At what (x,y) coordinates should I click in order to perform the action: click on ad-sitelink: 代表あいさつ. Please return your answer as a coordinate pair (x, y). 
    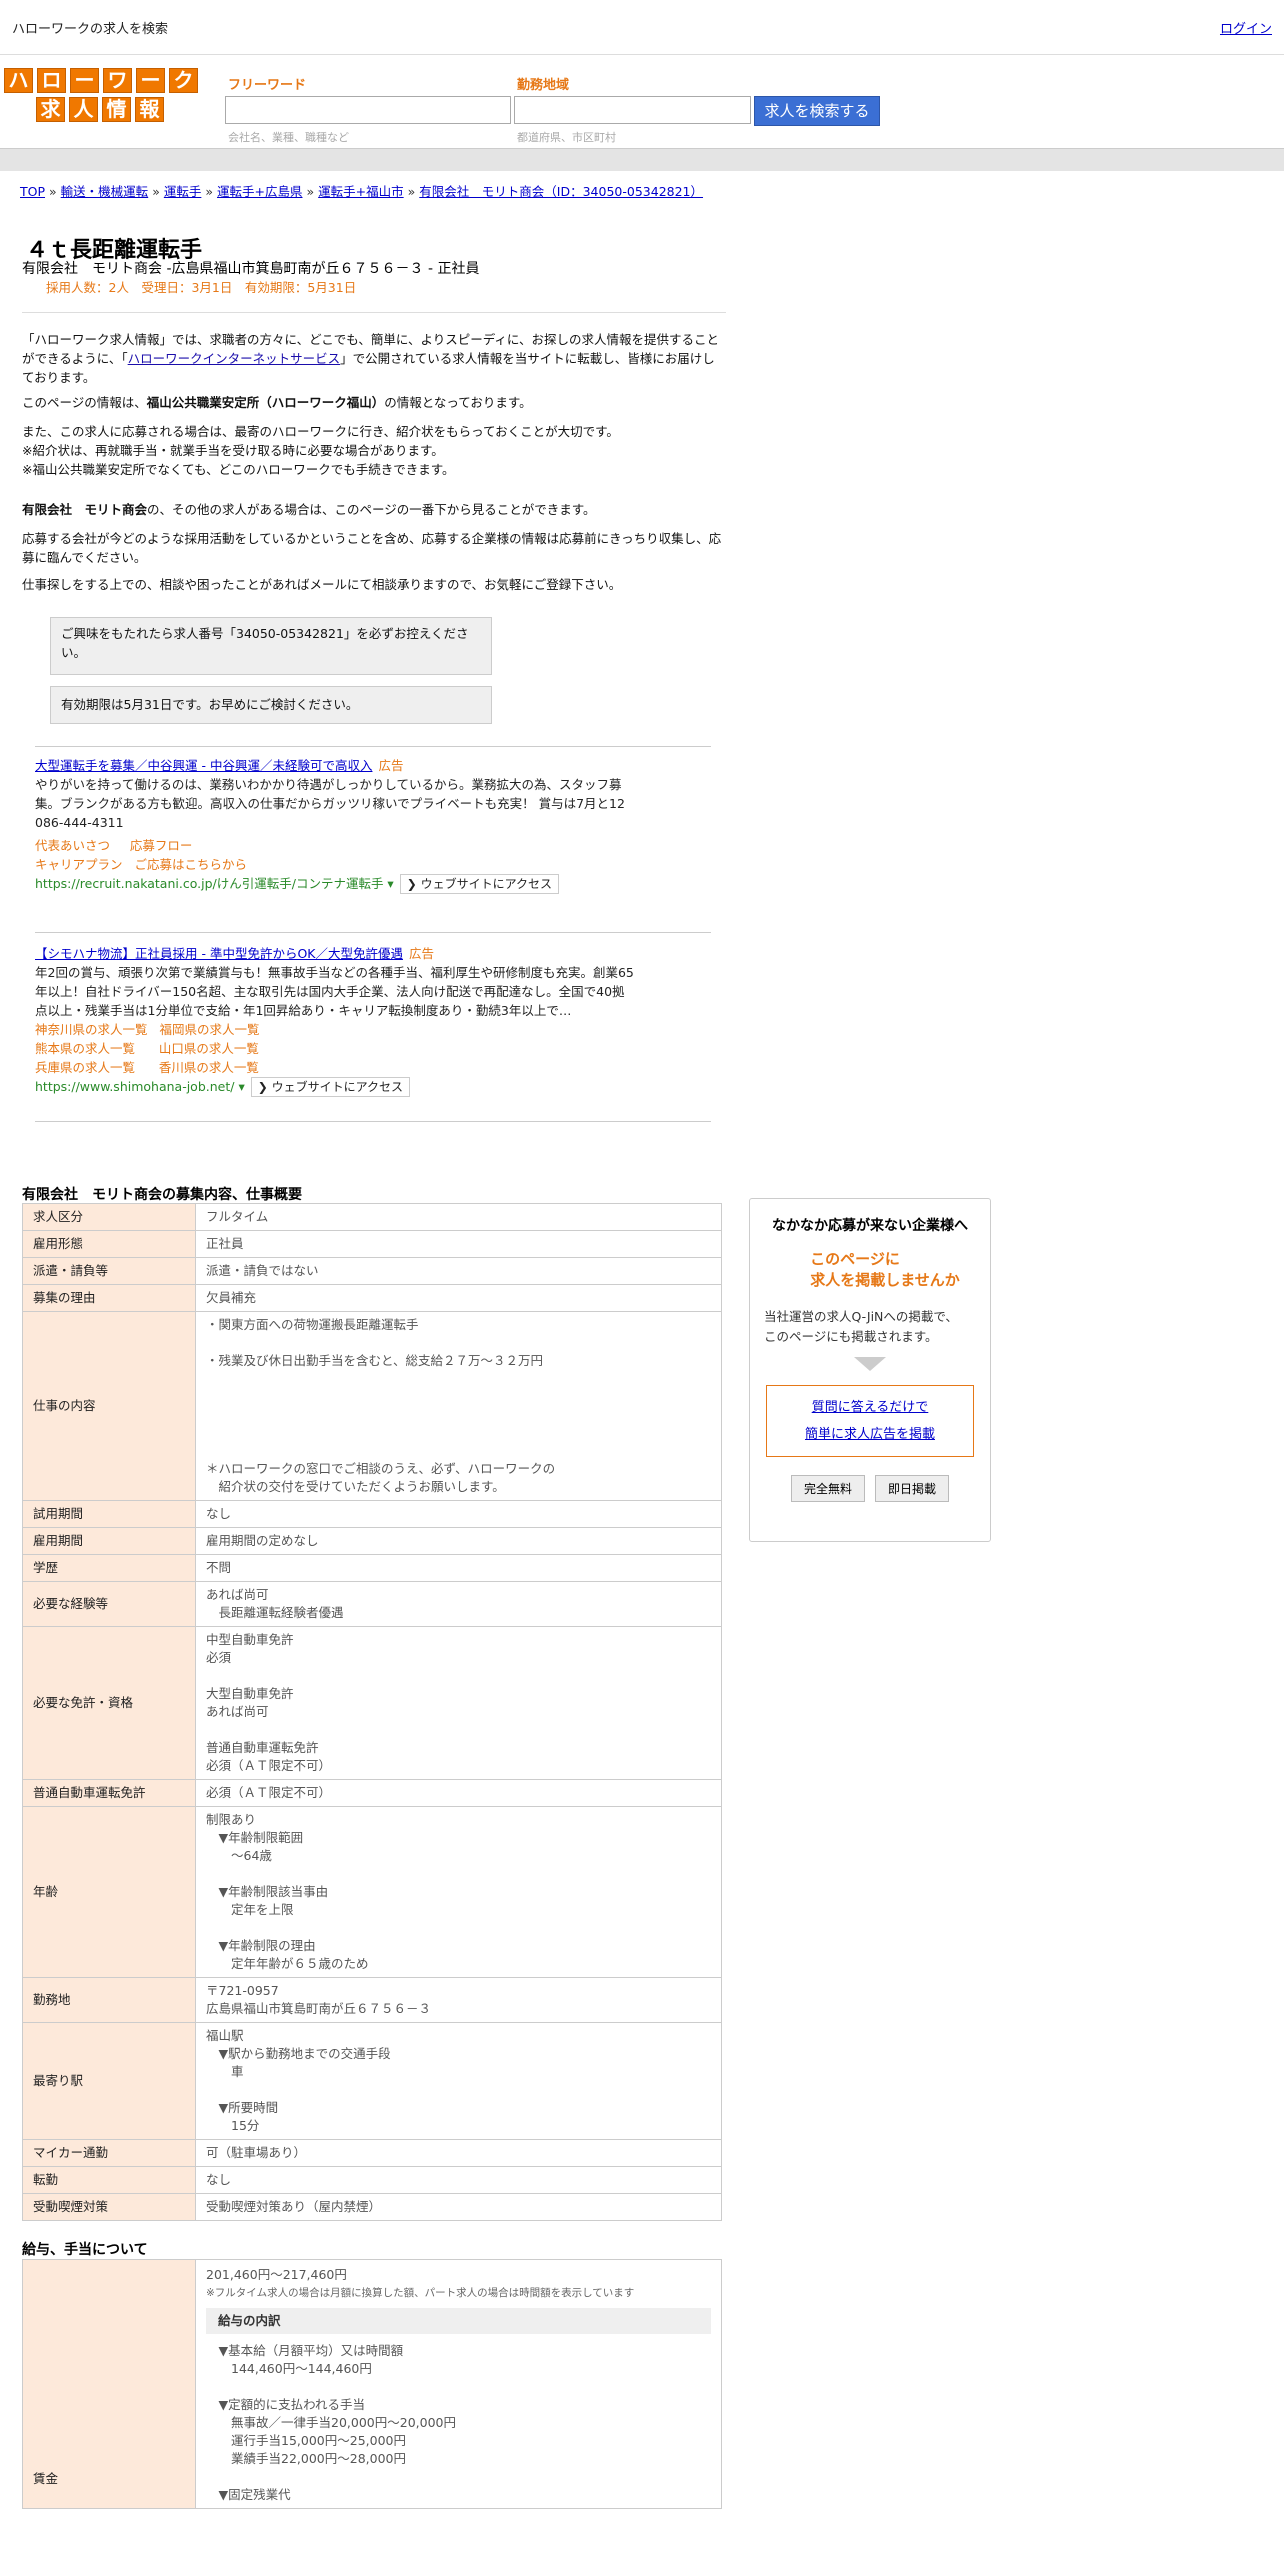
    Looking at the image, I should click on (72, 845).